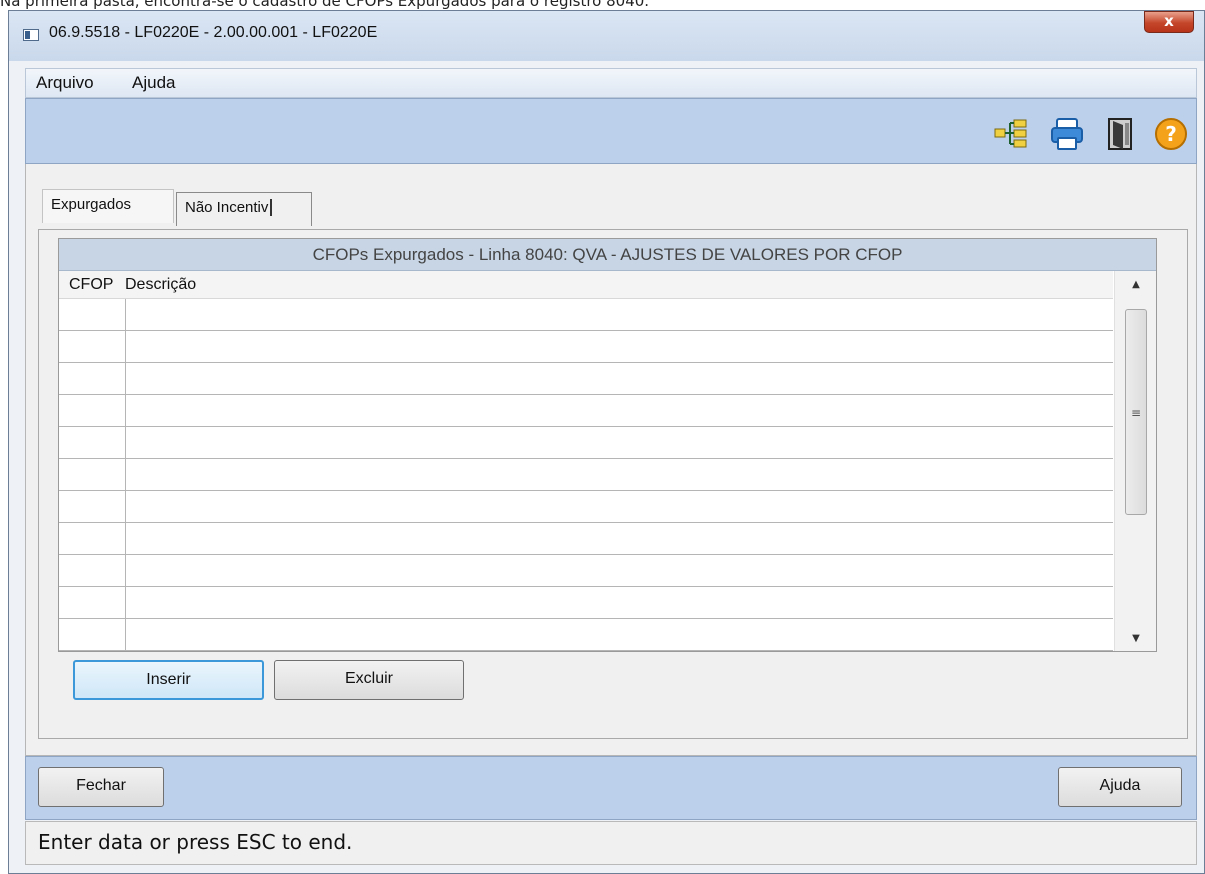 The width and height of the screenshot is (1205, 874). What do you see at coordinates (195, 842) in the screenshot?
I see `status-text: Enter data or press ESC to end.` at bounding box center [195, 842].